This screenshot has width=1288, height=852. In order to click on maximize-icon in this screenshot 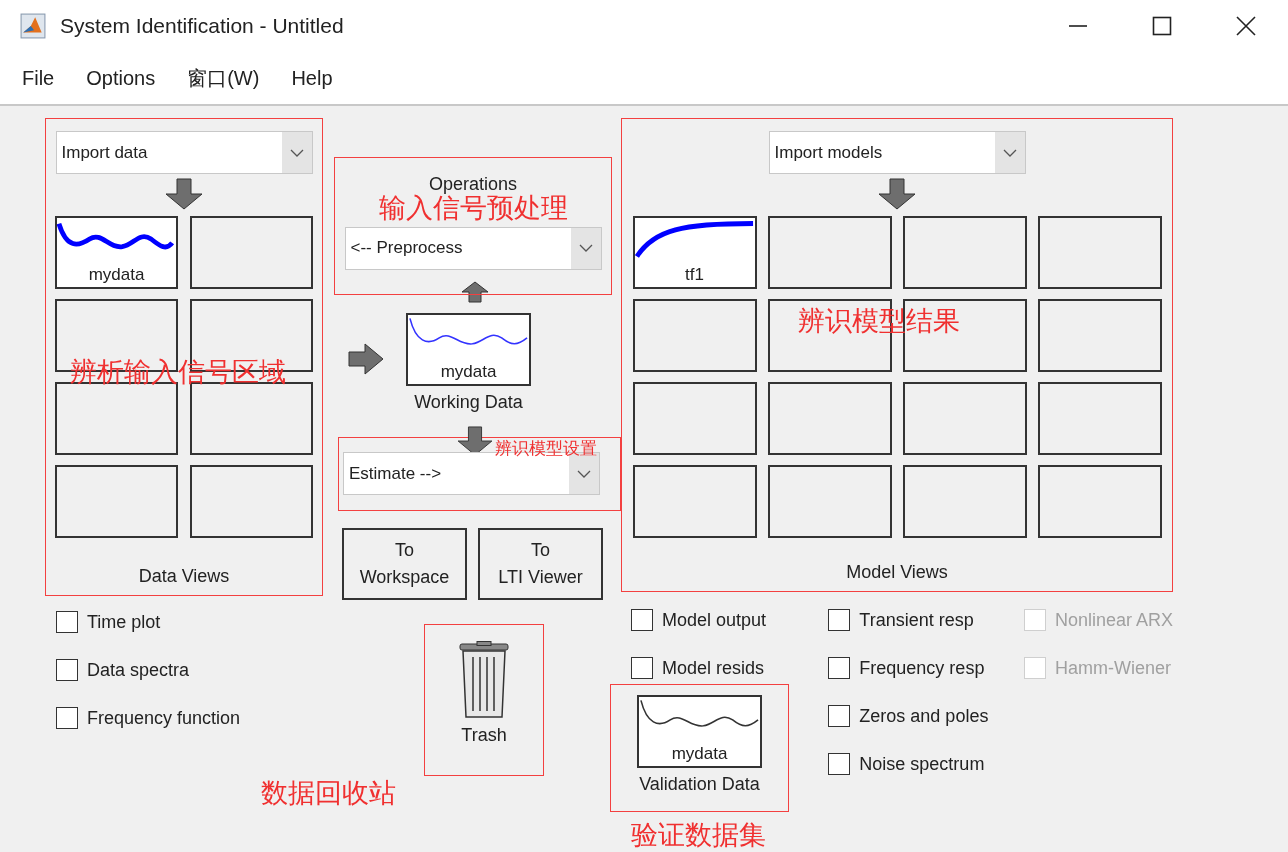, I will do `click(1162, 26)`.